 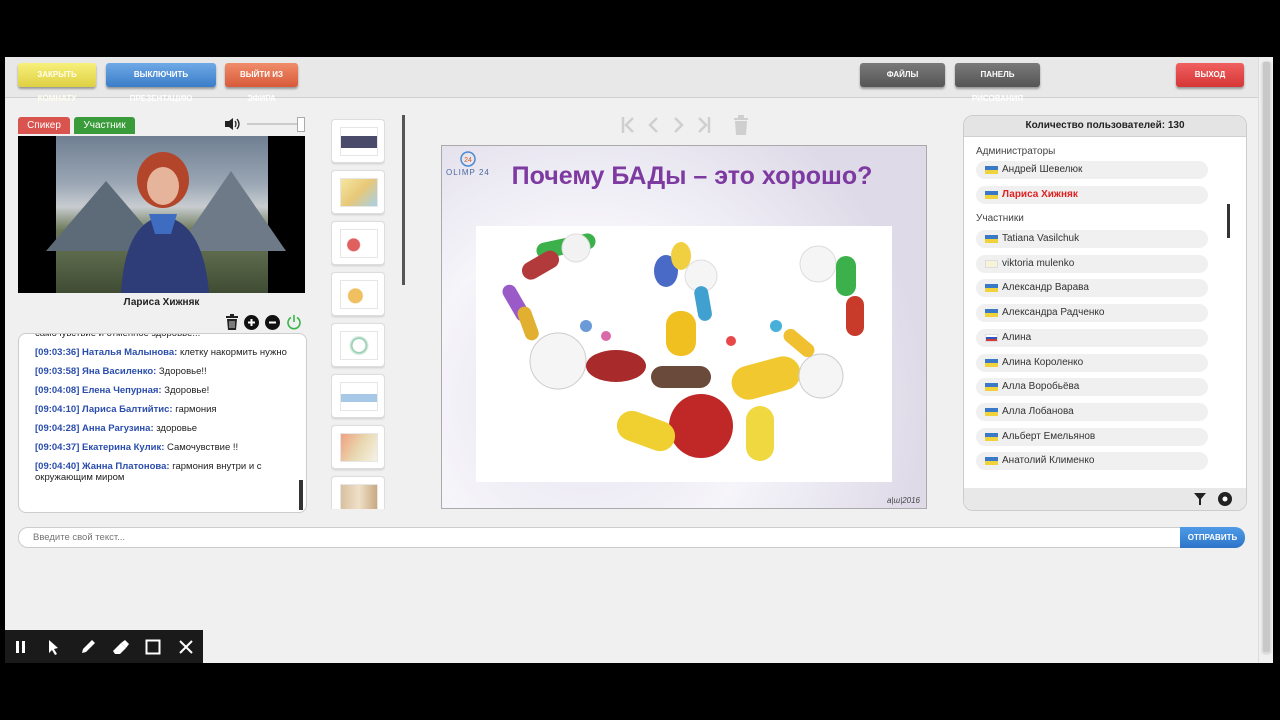 What do you see at coordinates (483, 537) in the screenshot?
I see `message-input` at bounding box center [483, 537].